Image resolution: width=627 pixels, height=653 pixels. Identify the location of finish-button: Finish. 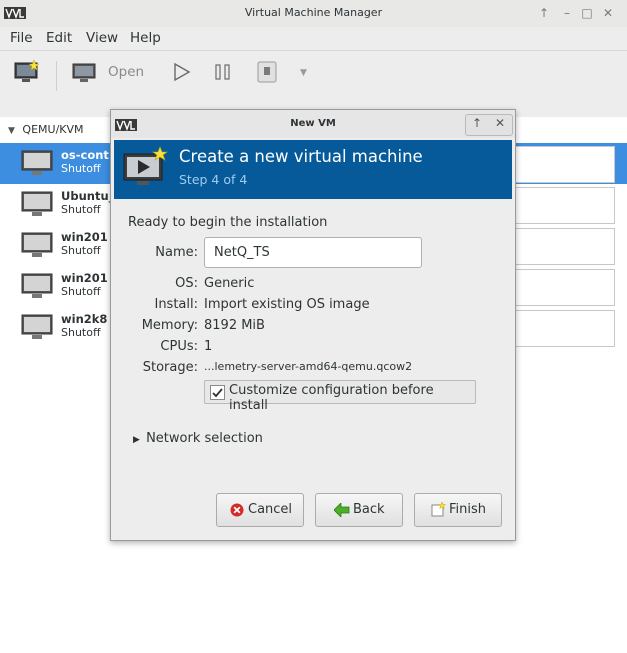
(458, 510).